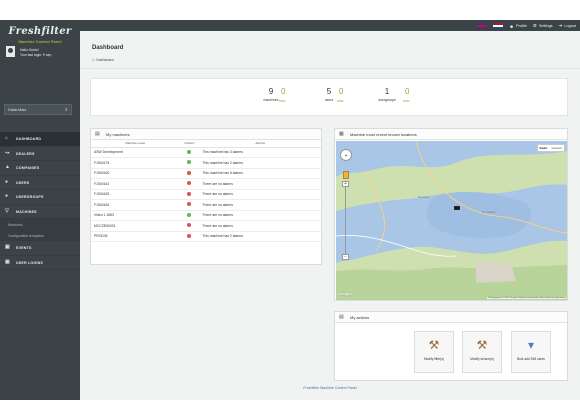  I want to click on table-row: PROD05 This machine has 2 alarms, so click(206, 236).